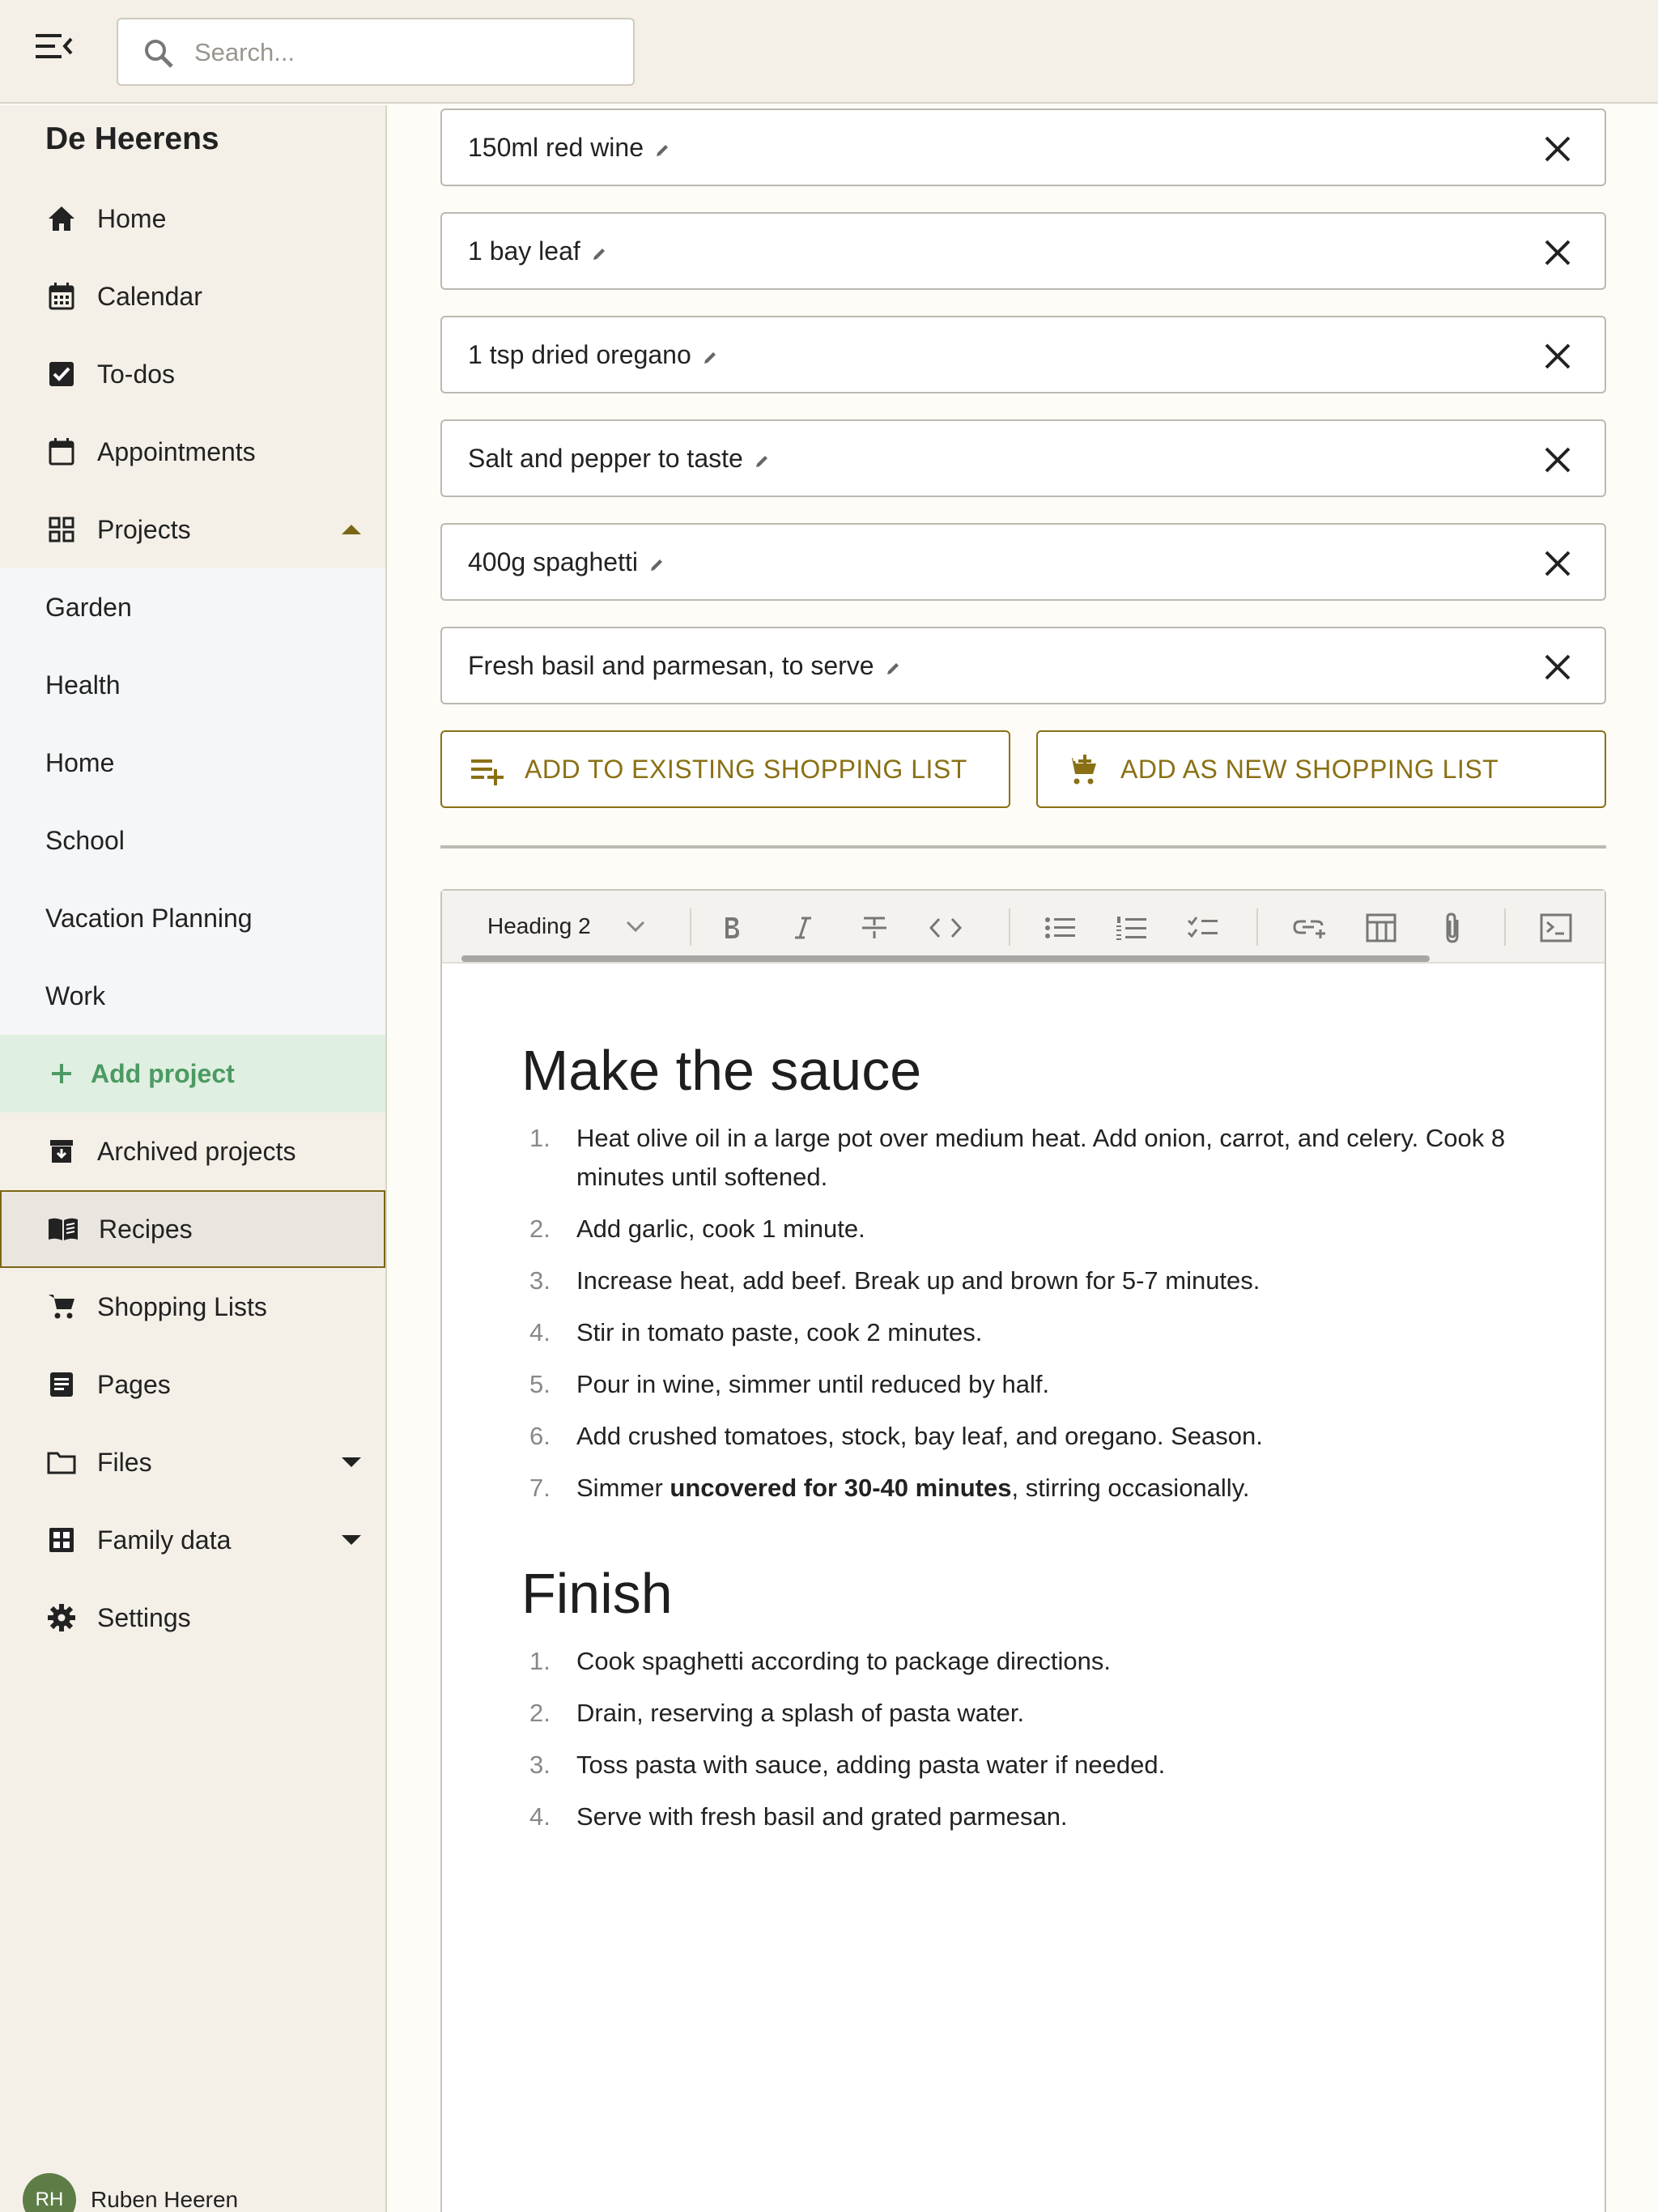 Image resolution: width=1658 pixels, height=2212 pixels. What do you see at coordinates (192, 1151) in the screenshot?
I see `sidebar-item-archived-projects: Archived projects` at bounding box center [192, 1151].